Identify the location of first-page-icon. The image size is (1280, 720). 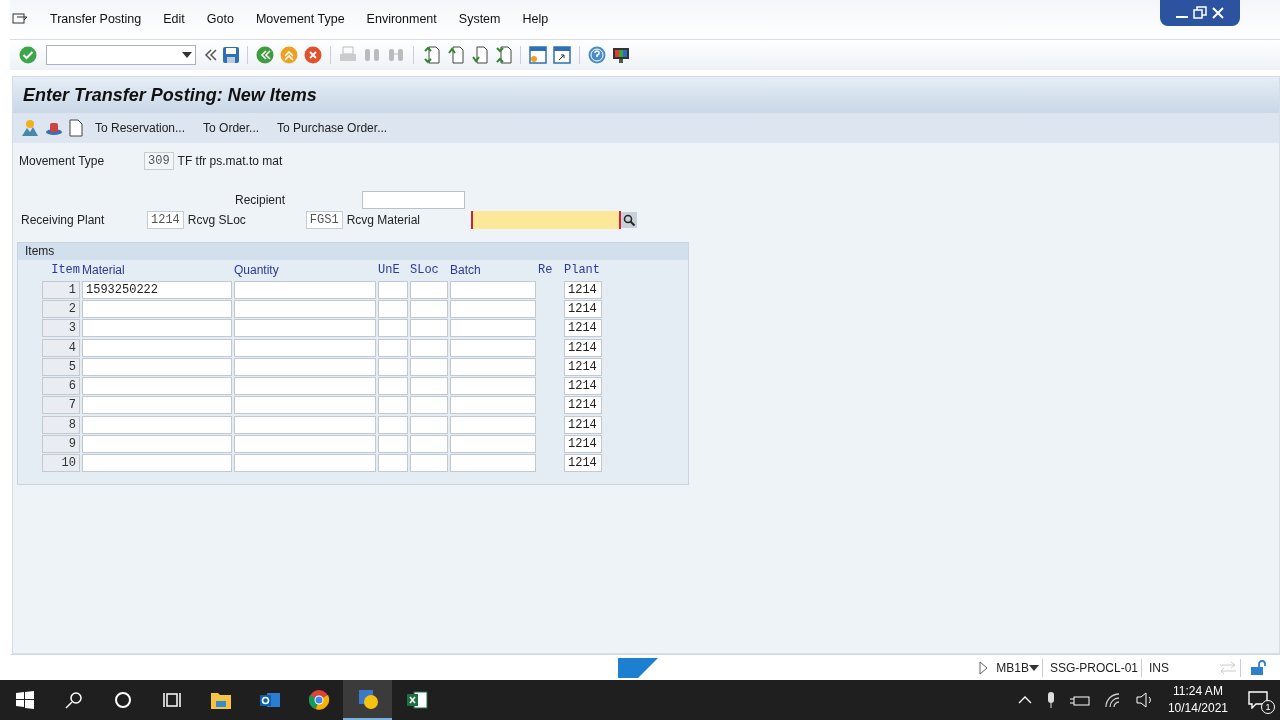
(431, 55).